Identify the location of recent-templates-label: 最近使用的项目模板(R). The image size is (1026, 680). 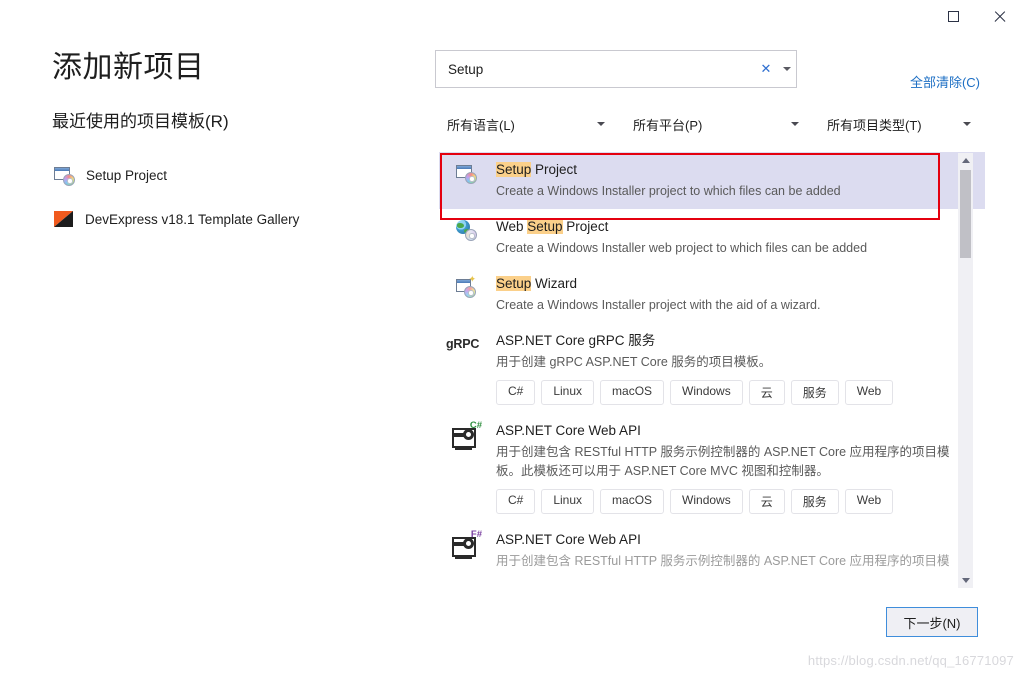
(140, 121).